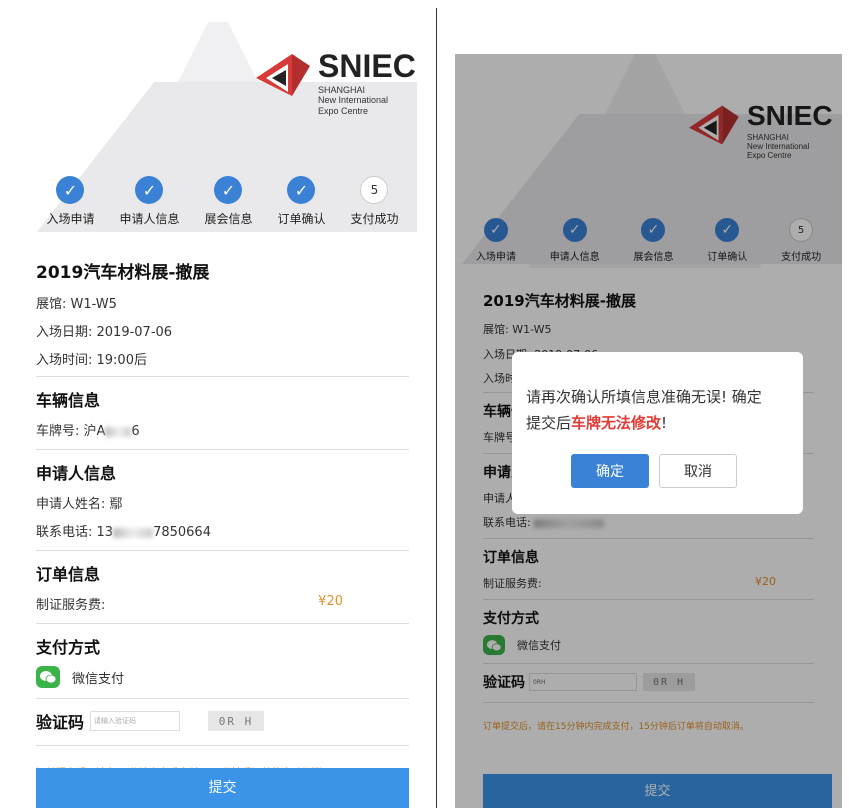 Image resolution: width=849 pixels, height=808 pixels. I want to click on captcha-input: 请输入验证码, so click(135, 721).